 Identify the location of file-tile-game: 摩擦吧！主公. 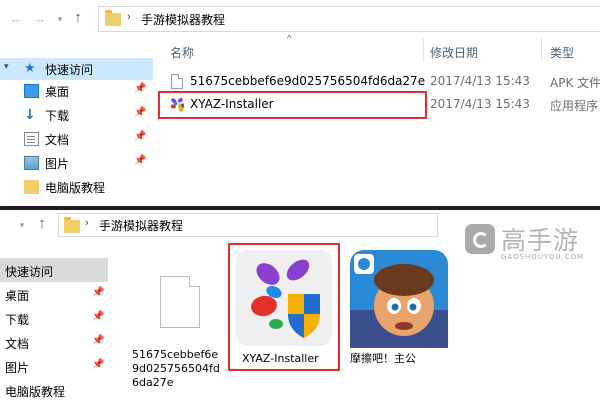
(399, 308).